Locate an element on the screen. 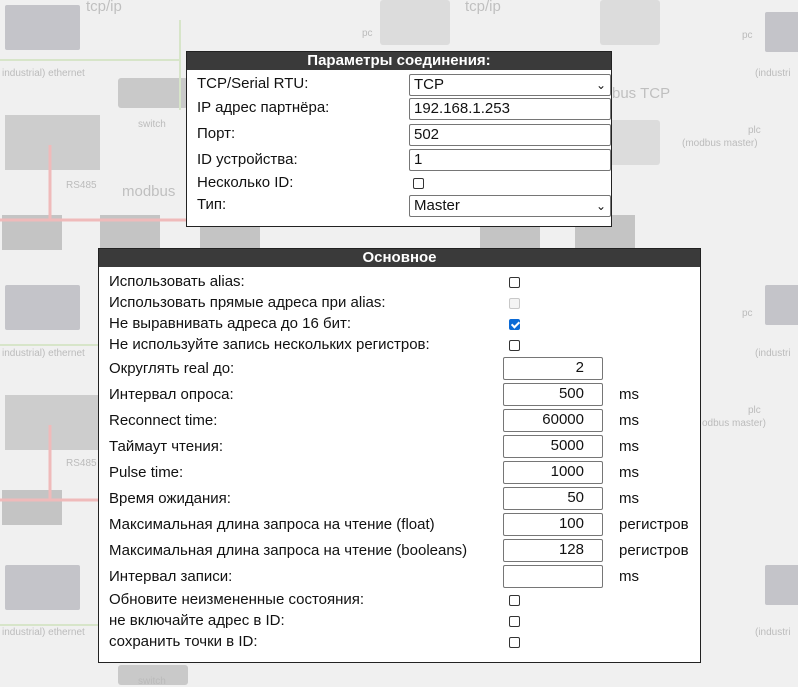 This screenshot has width=798, height=687. type-label: Тип: is located at coordinates (212, 204).